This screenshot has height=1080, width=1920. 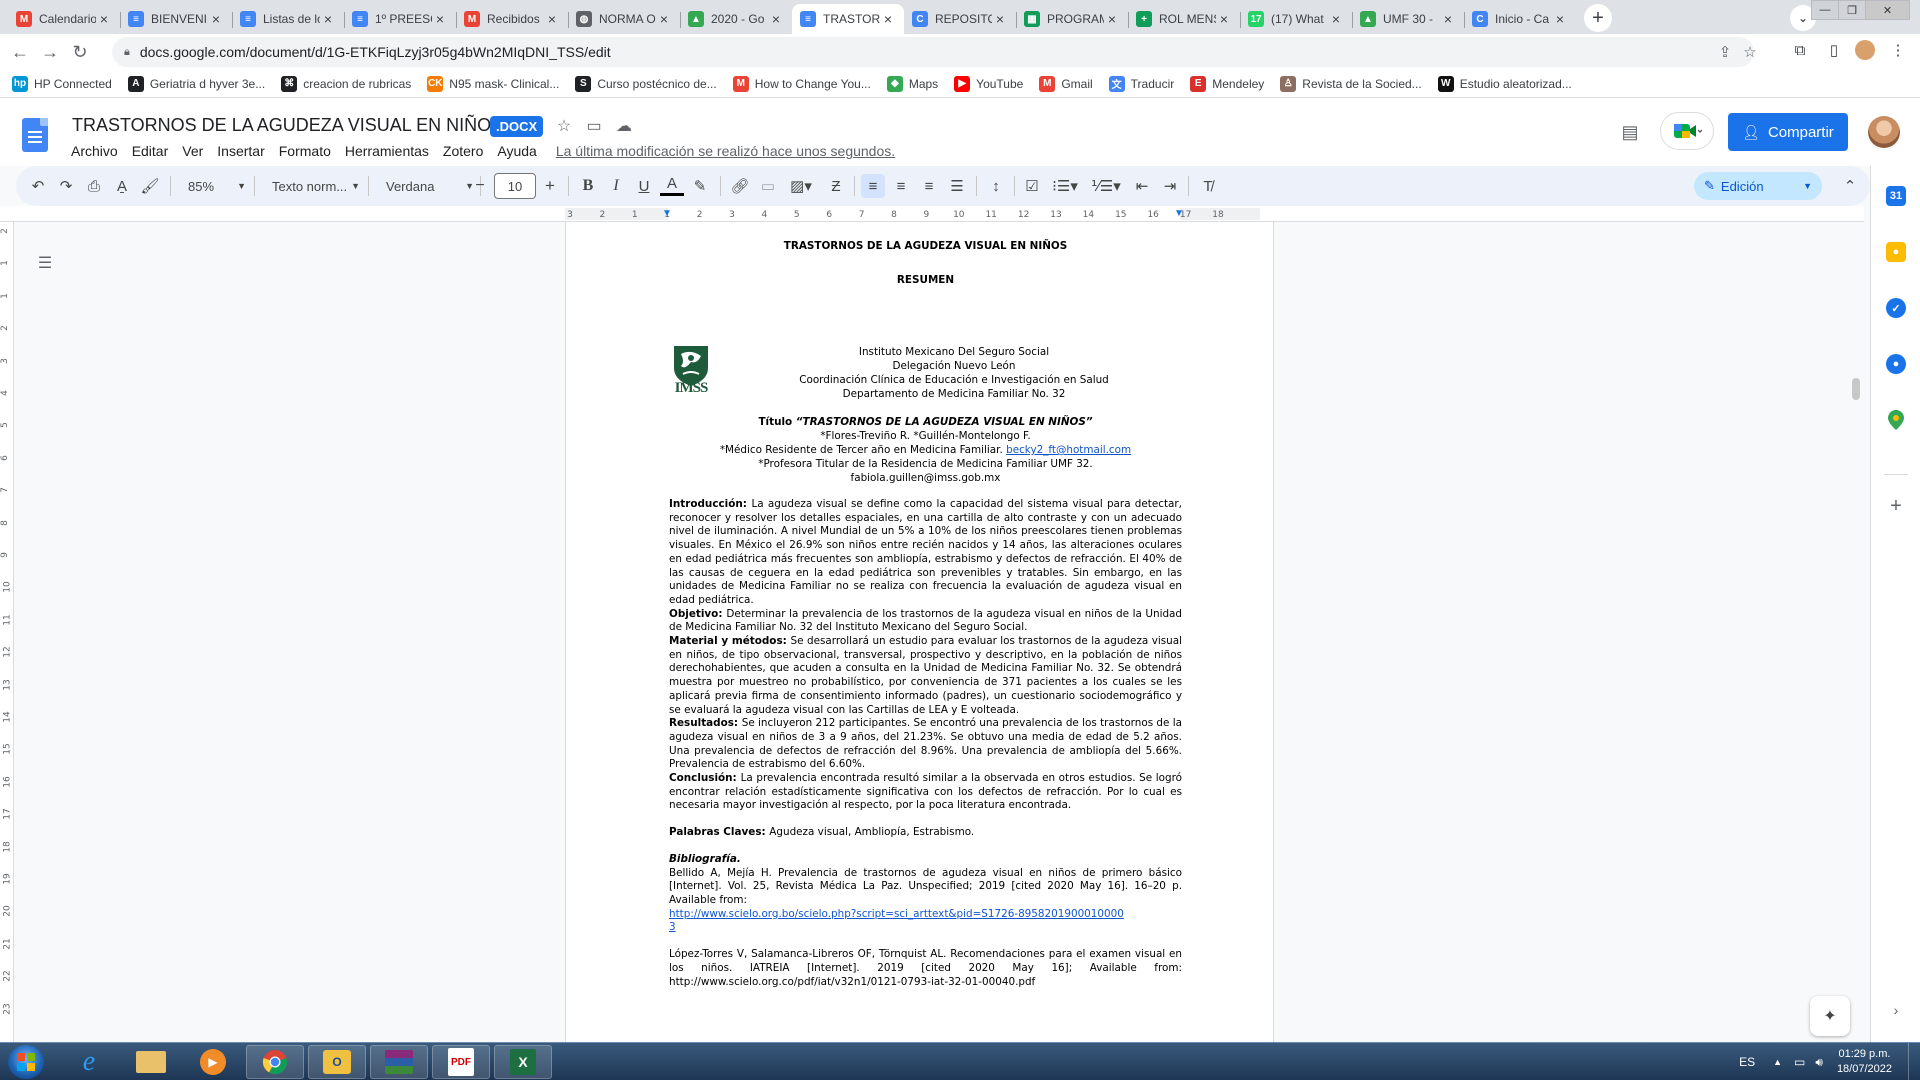 I want to click on system-clock: 01:29 p.m. 18/07/2022, so click(x=1864, y=1062).